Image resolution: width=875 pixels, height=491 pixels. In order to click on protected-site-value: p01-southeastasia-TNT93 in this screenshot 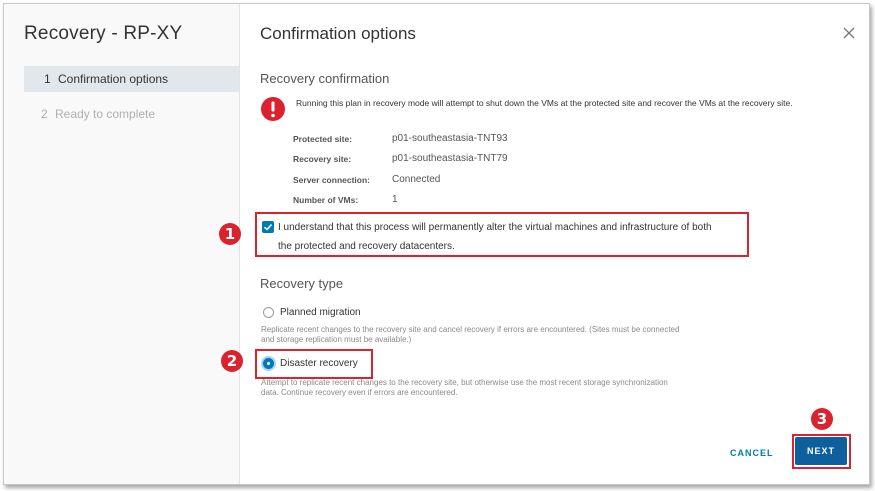, I will do `click(450, 138)`.